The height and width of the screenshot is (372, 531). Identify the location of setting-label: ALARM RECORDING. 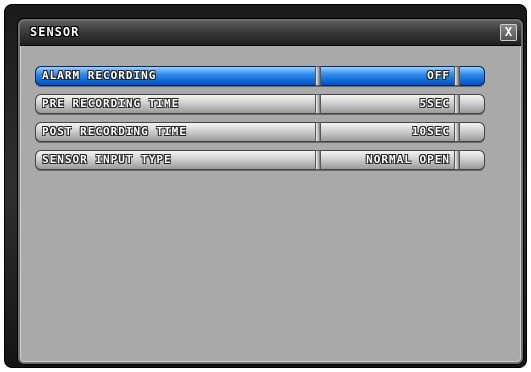
(99, 75).